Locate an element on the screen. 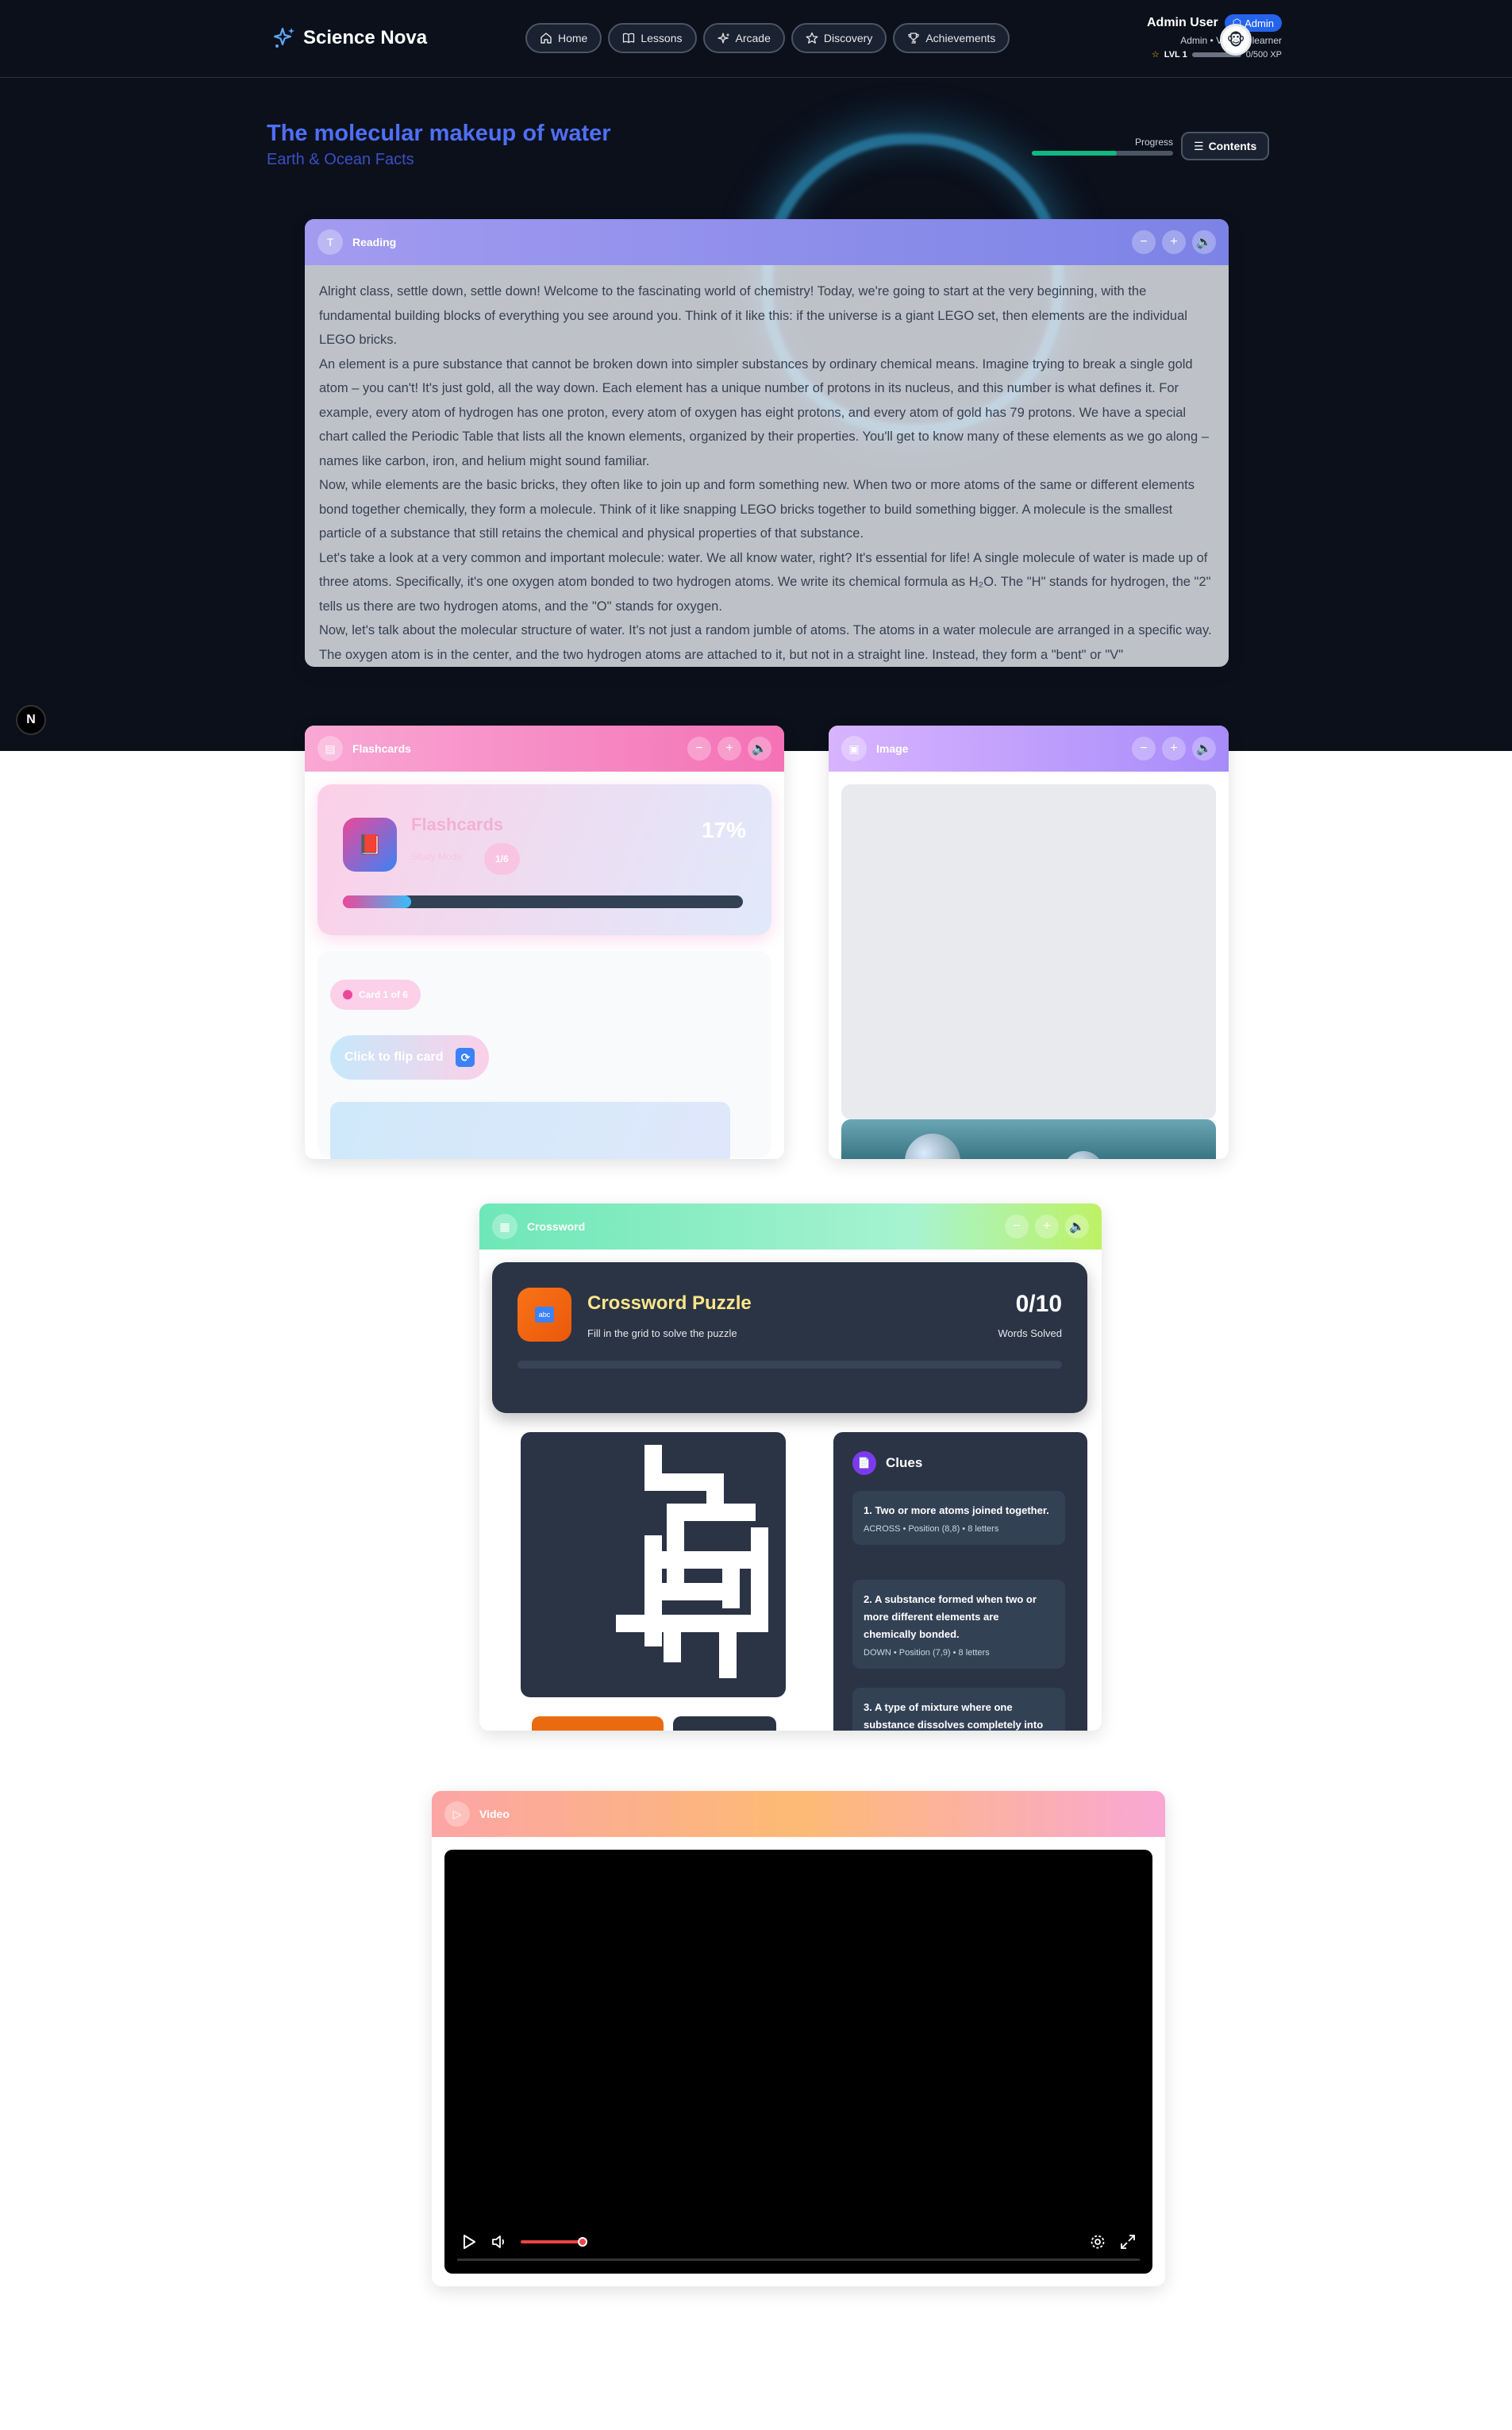  video-player is located at coordinates (798, 2062).